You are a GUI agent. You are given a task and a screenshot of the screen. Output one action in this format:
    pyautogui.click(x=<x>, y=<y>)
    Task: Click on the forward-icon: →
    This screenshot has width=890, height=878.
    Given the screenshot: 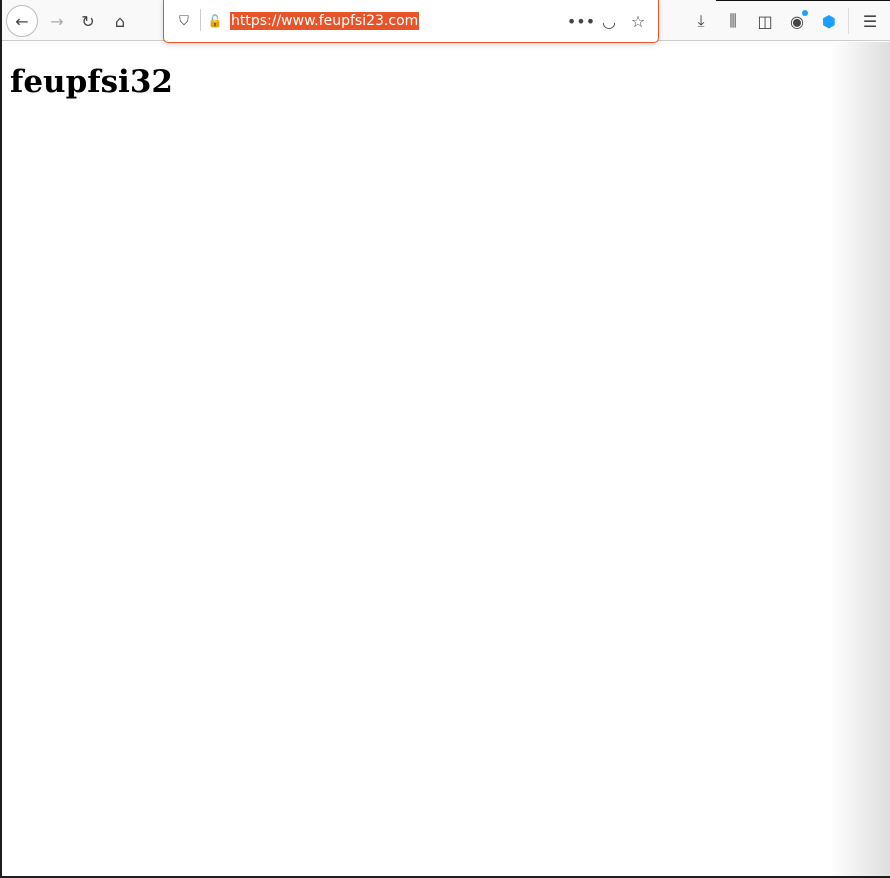 What is the action you would take?
    pyautogui.click(x=57, y=21)
    